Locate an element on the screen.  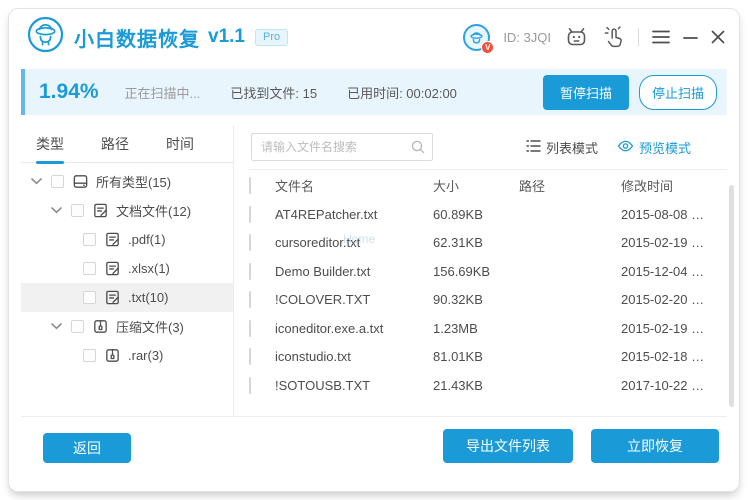
scan-found-count: 已找到文件: 15 is located at coordinates (274, 93).